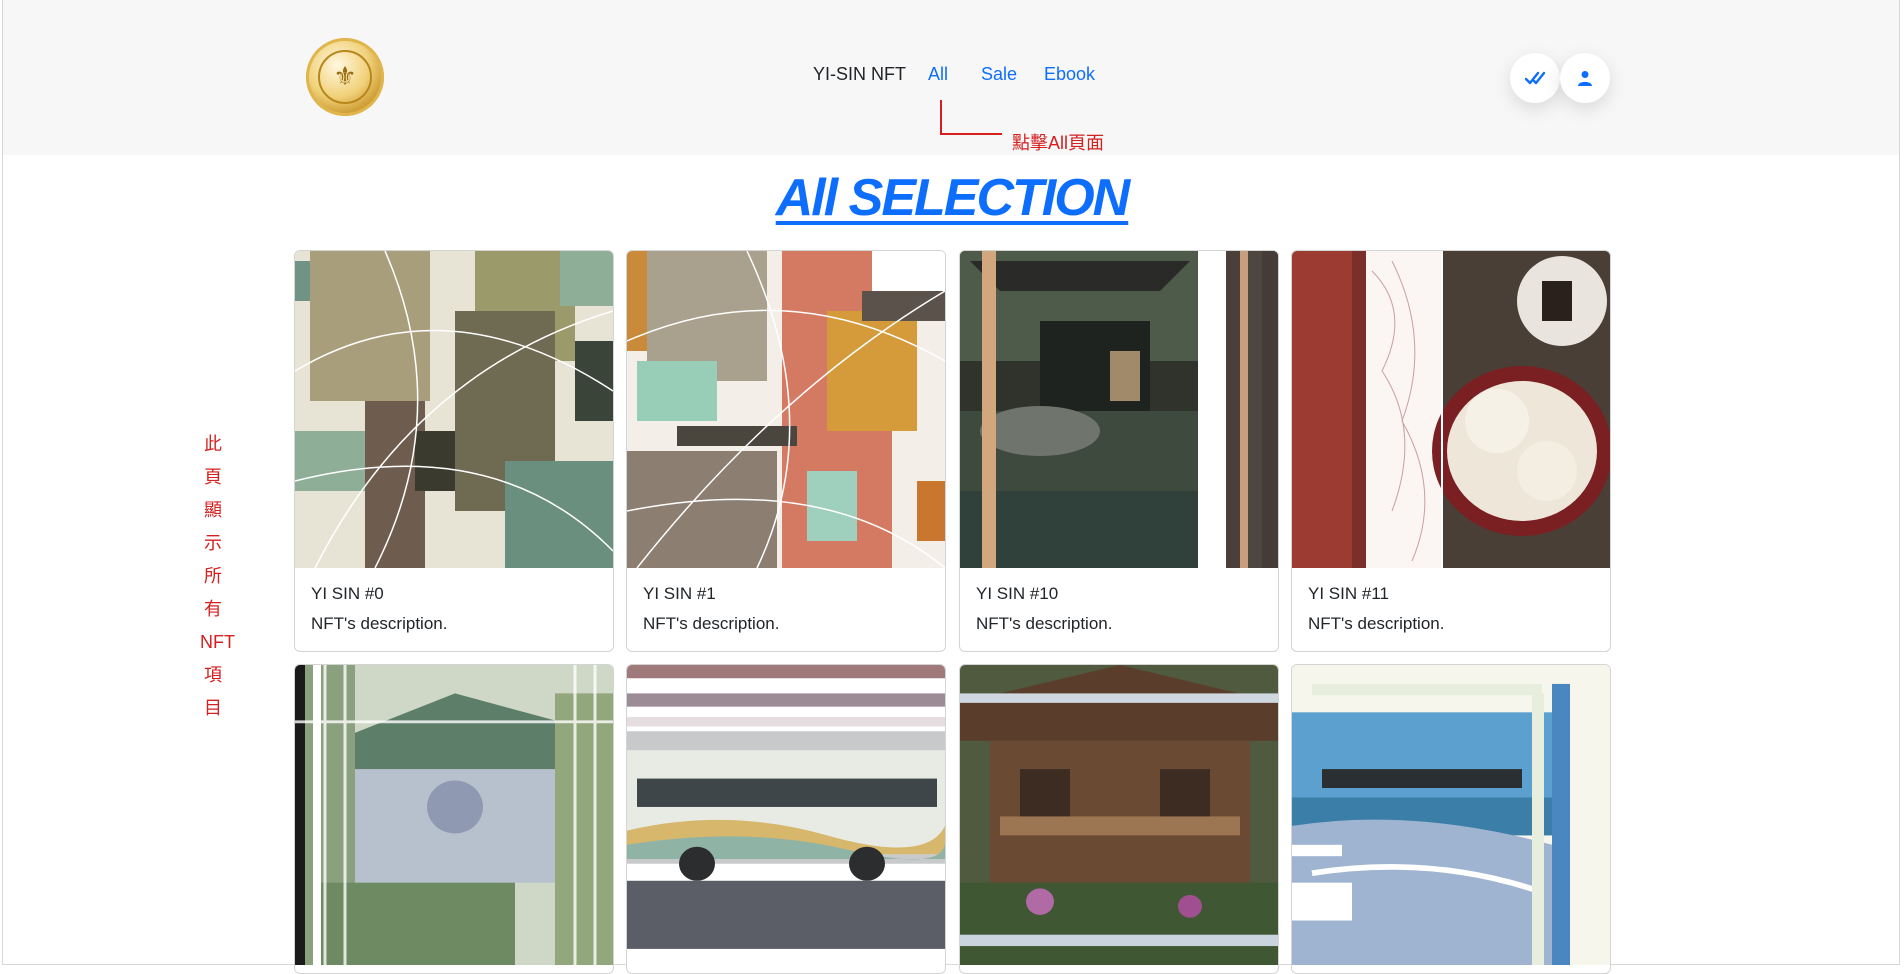  Describe the element at coordinates (1017, 593) in the screenshot. I see `nft-title: YI SIN #10` at that location.